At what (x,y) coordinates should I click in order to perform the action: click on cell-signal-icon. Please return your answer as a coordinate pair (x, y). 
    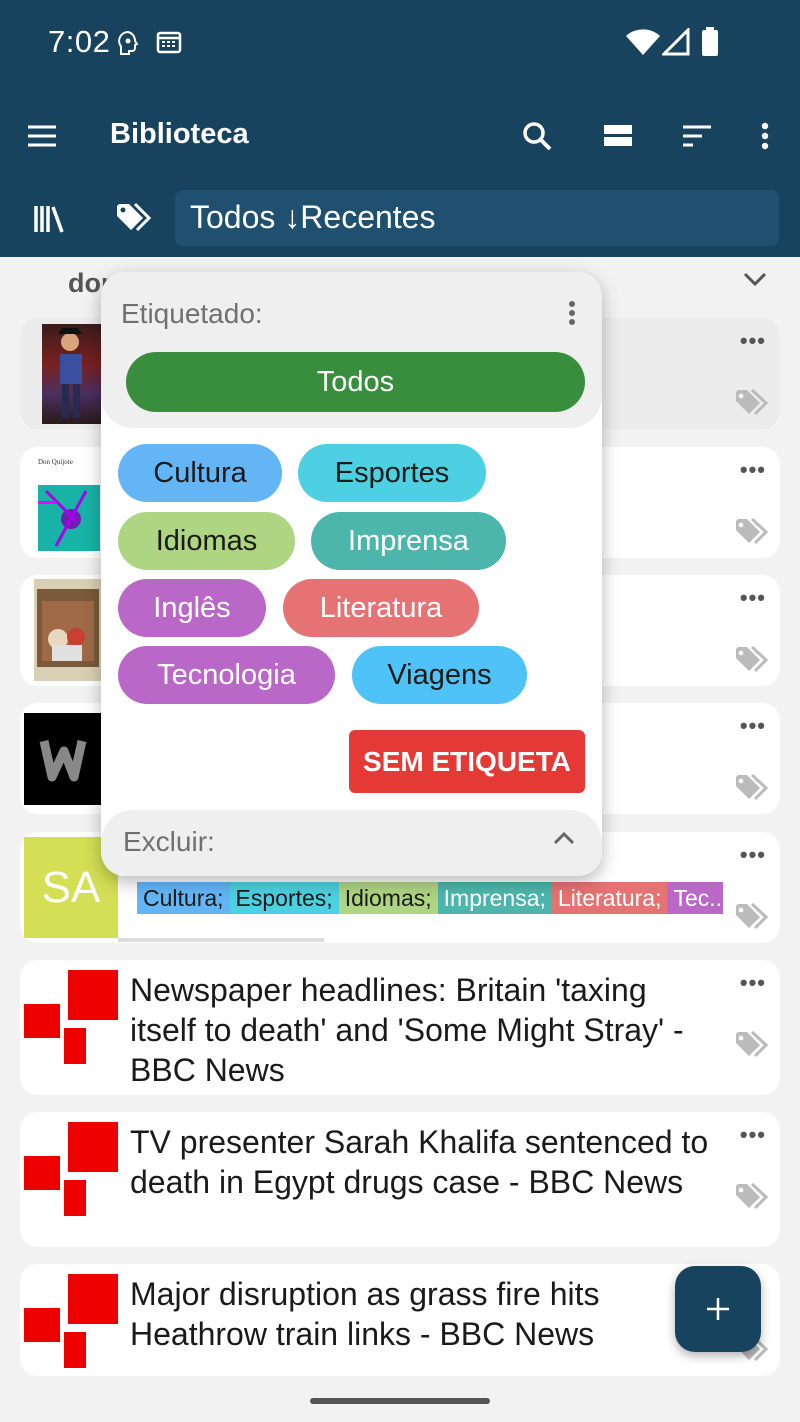
    Looking at the image, I should click on (675, 43).